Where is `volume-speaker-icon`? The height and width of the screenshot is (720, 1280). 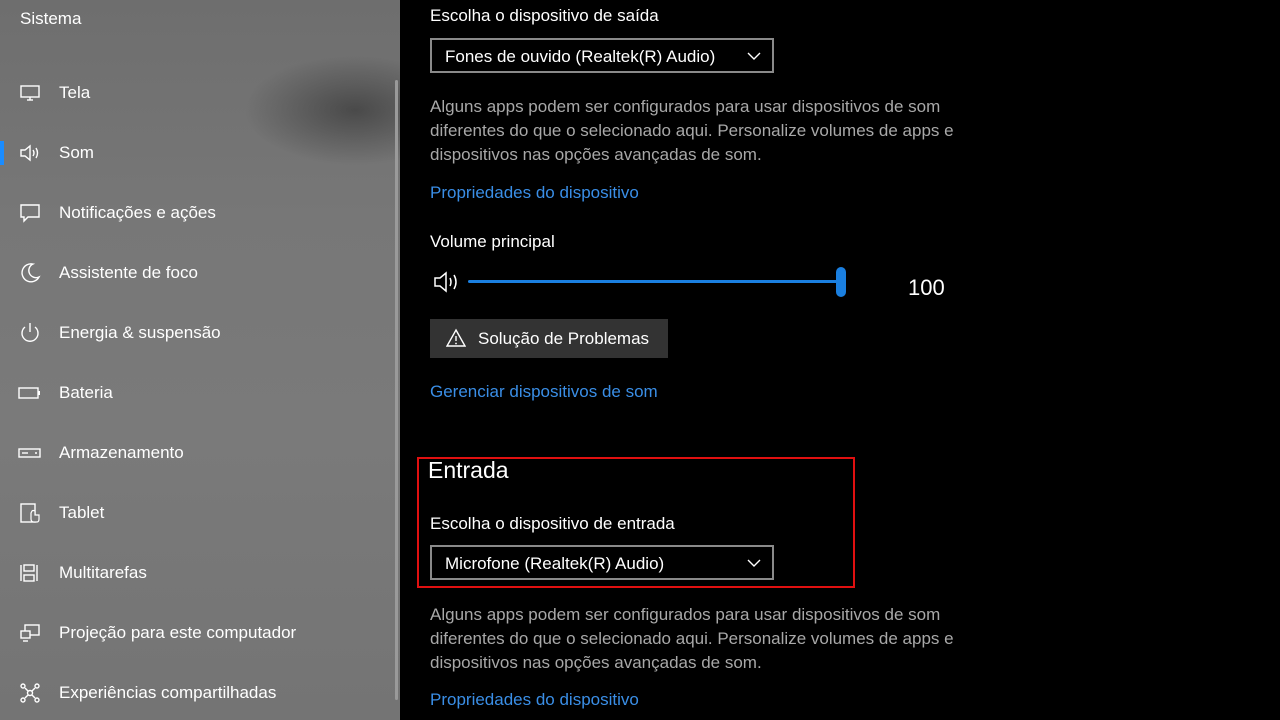 volume-speaker-icon is located at coordinates (447, 284).